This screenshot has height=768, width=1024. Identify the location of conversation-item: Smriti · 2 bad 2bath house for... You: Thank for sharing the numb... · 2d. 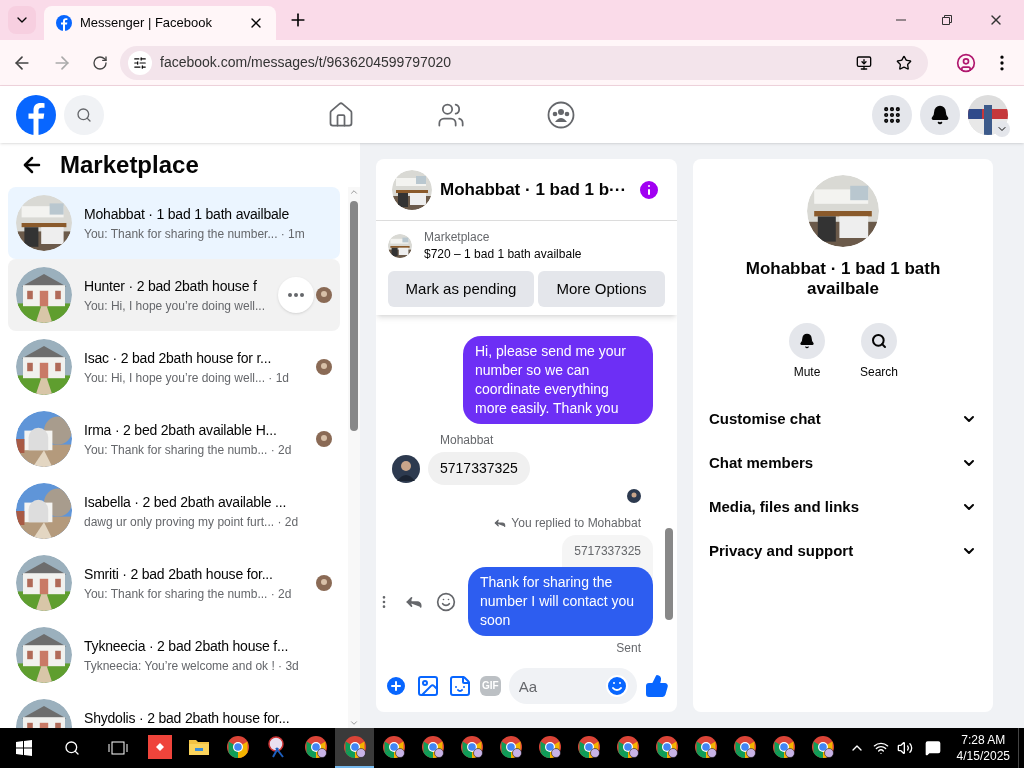
(174, 583).